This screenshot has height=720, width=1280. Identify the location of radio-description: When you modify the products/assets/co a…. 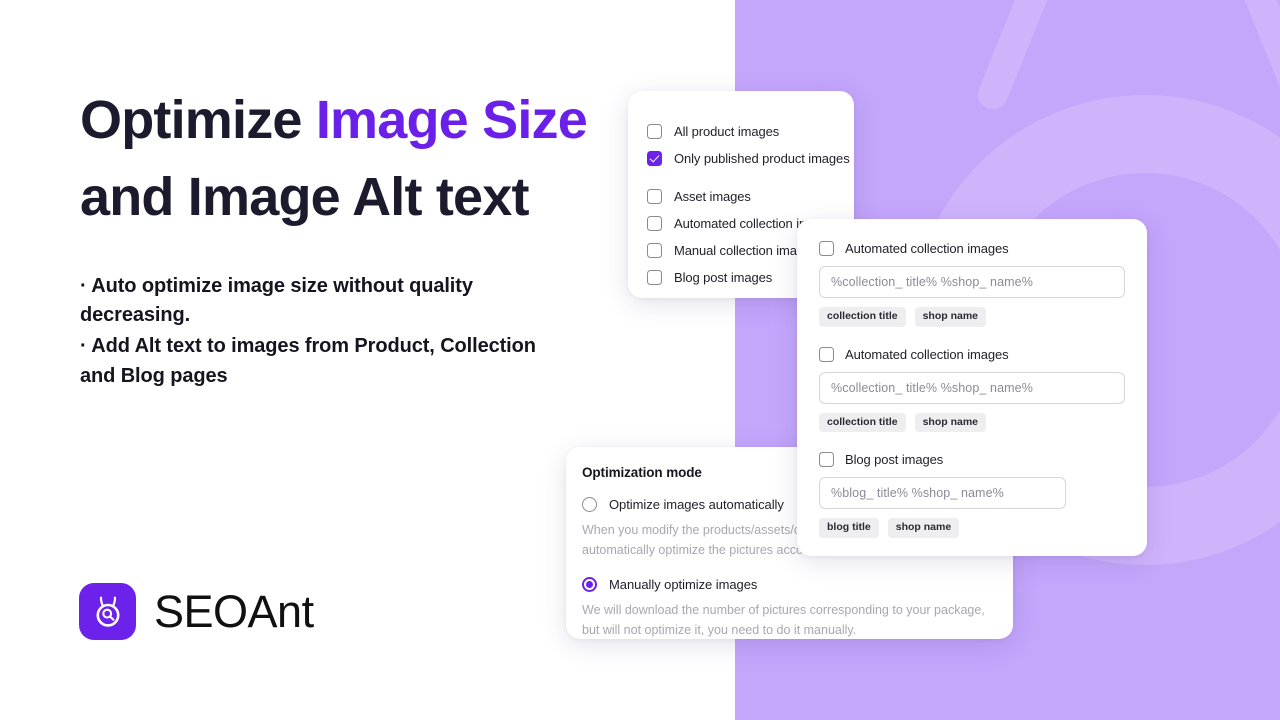
(698, 540).